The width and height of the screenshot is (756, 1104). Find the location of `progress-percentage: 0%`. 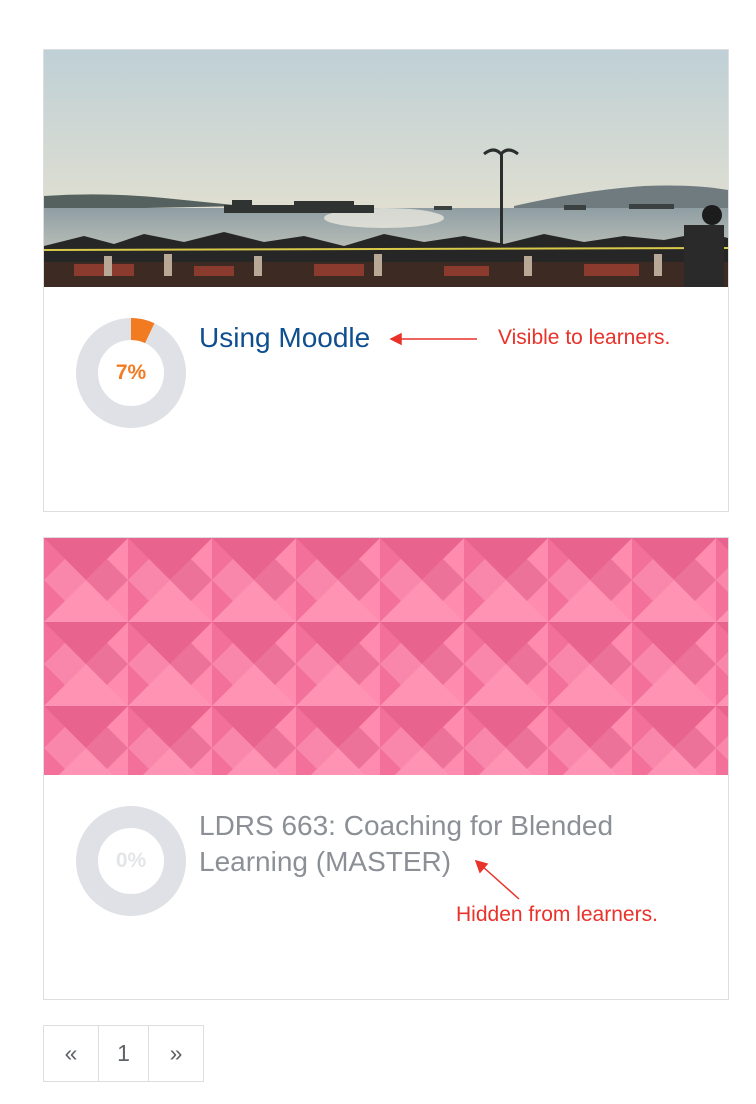

progress-percentage: 0% is located at coordinates (131, 860).